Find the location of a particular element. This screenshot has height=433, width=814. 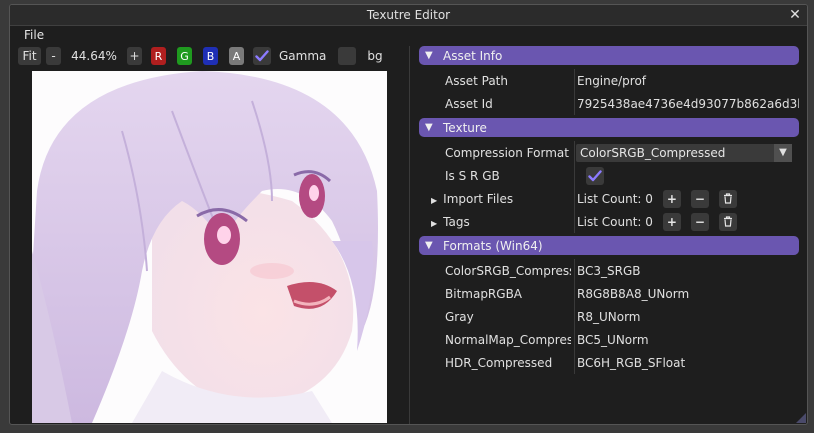

gamma-label: Gamma is located at coordinates (303, 56).